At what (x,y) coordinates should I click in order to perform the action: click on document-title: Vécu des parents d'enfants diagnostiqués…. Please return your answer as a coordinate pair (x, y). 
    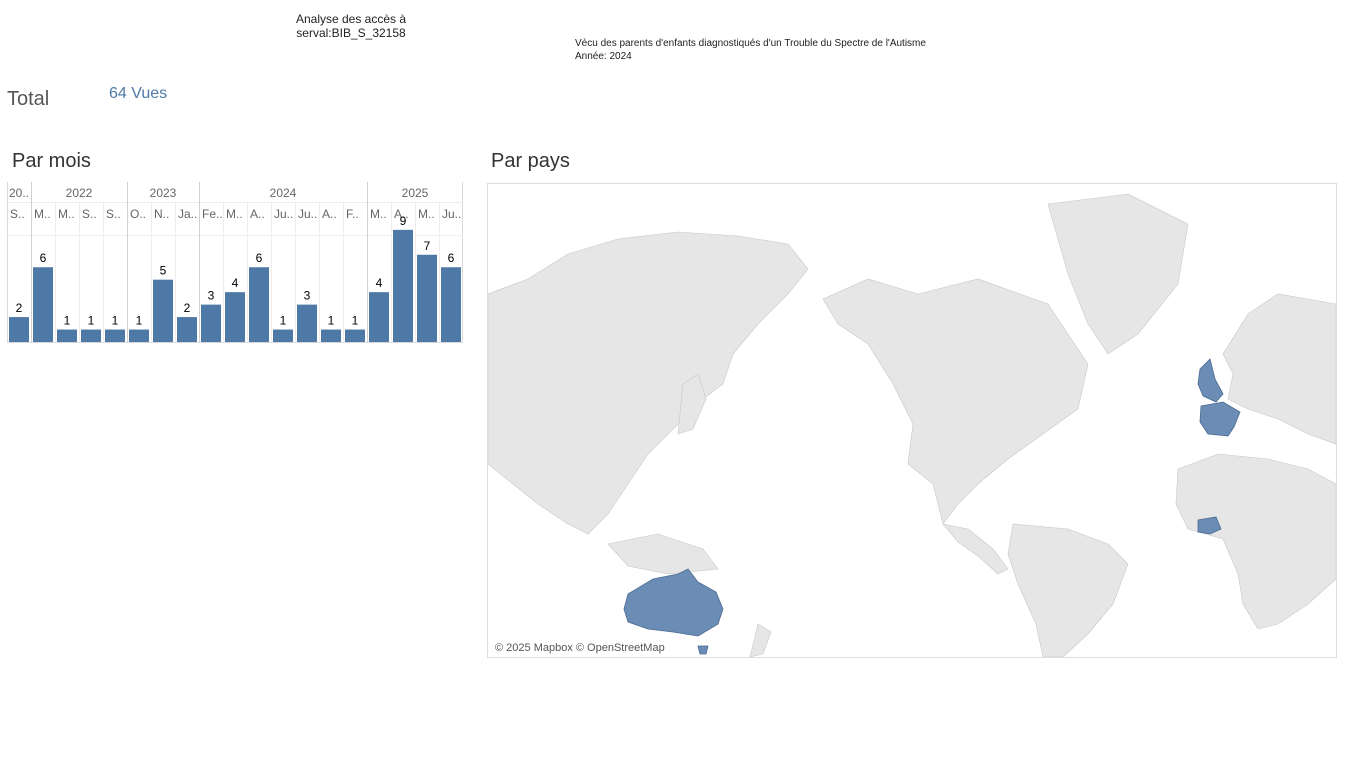
    Looking at the image, I should click on (750, 43).